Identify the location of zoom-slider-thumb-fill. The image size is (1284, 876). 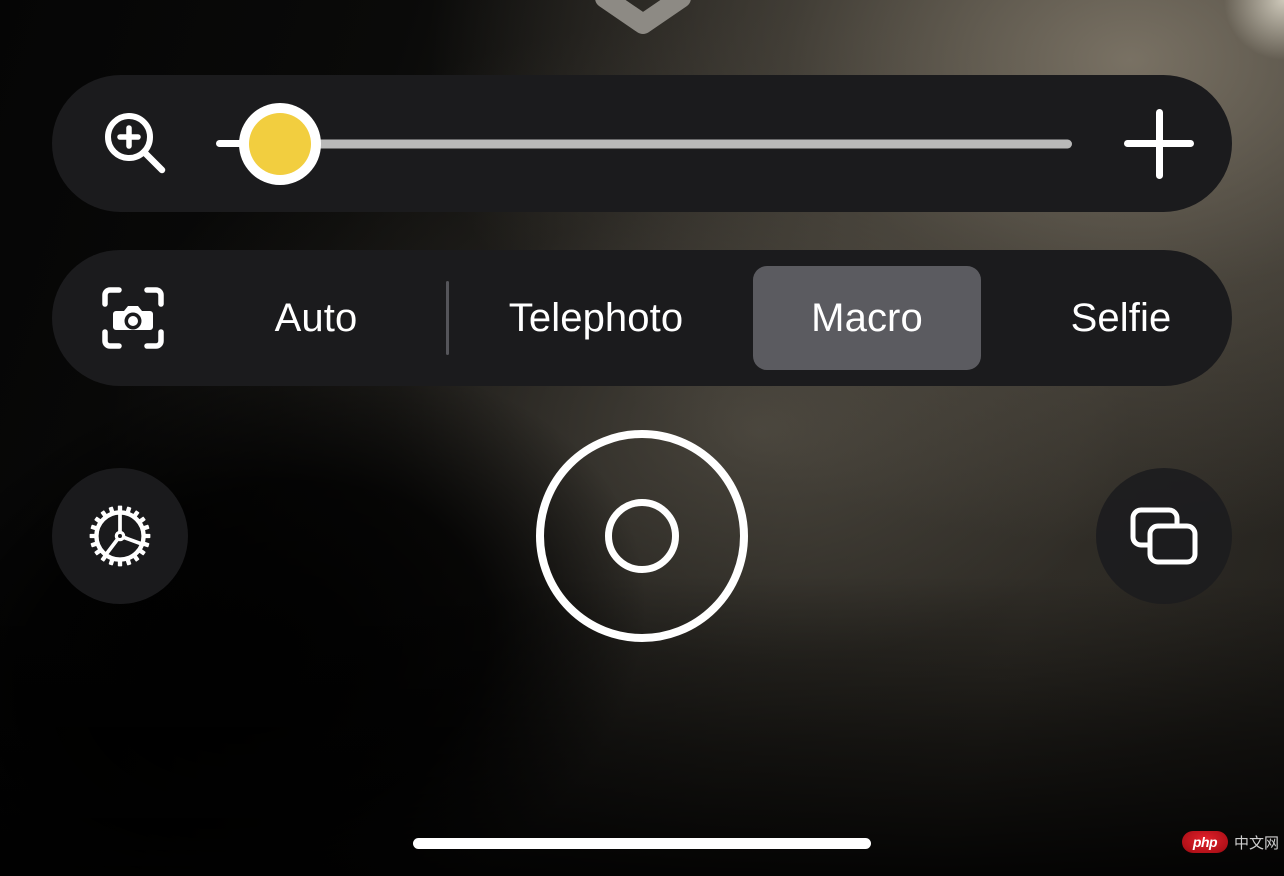
(280, 143).